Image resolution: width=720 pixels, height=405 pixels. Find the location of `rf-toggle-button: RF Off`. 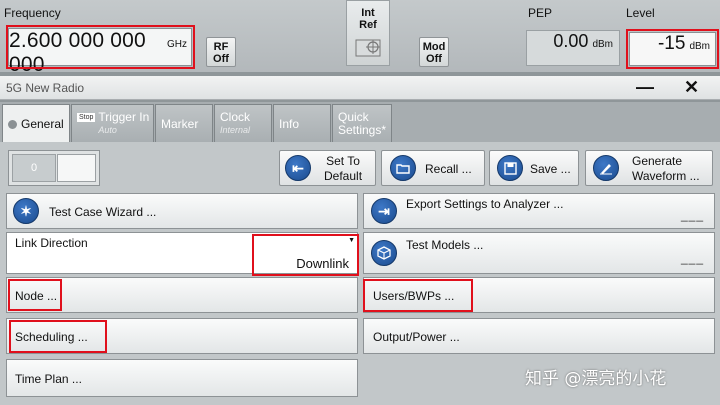

rf-toggle-button: RF Off is located at coordinates (221, 52).